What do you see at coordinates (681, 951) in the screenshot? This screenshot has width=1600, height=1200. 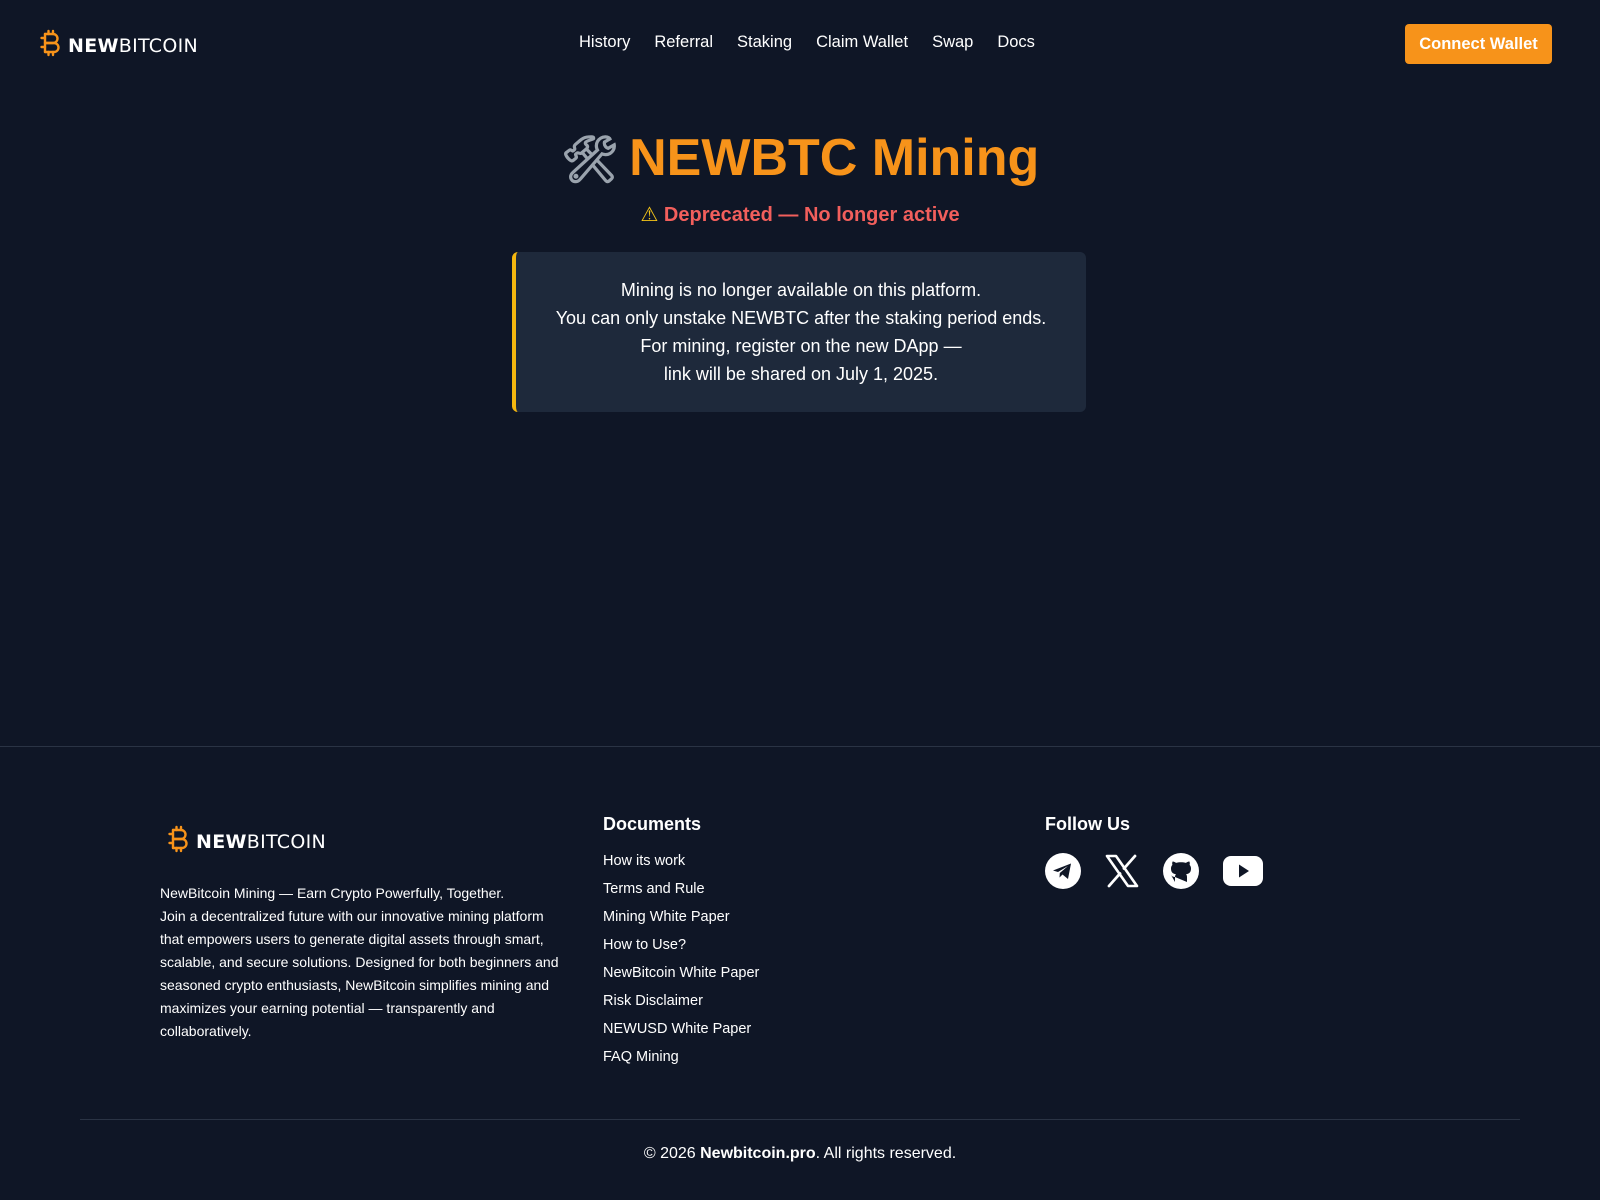 I see `doc-link-how-to-use: How to Use?` at bounding box center [681, 951].